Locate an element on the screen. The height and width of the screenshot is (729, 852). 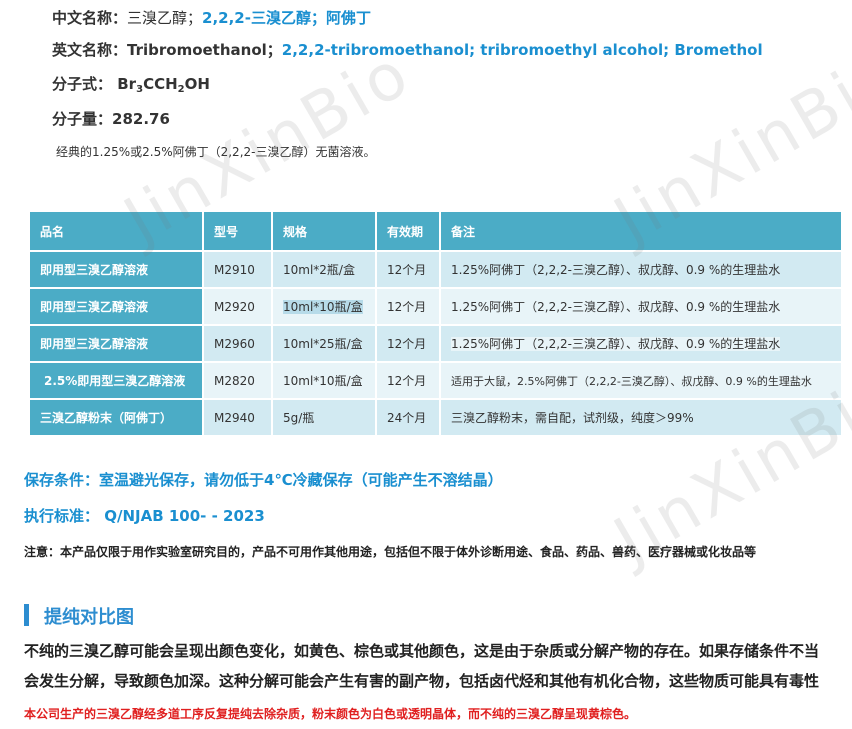
chinese-name-line: 中文名称：三溴乙醇；2,2,2-三溴乙醇；阿佛丁 is located at coordinates (211, 17).